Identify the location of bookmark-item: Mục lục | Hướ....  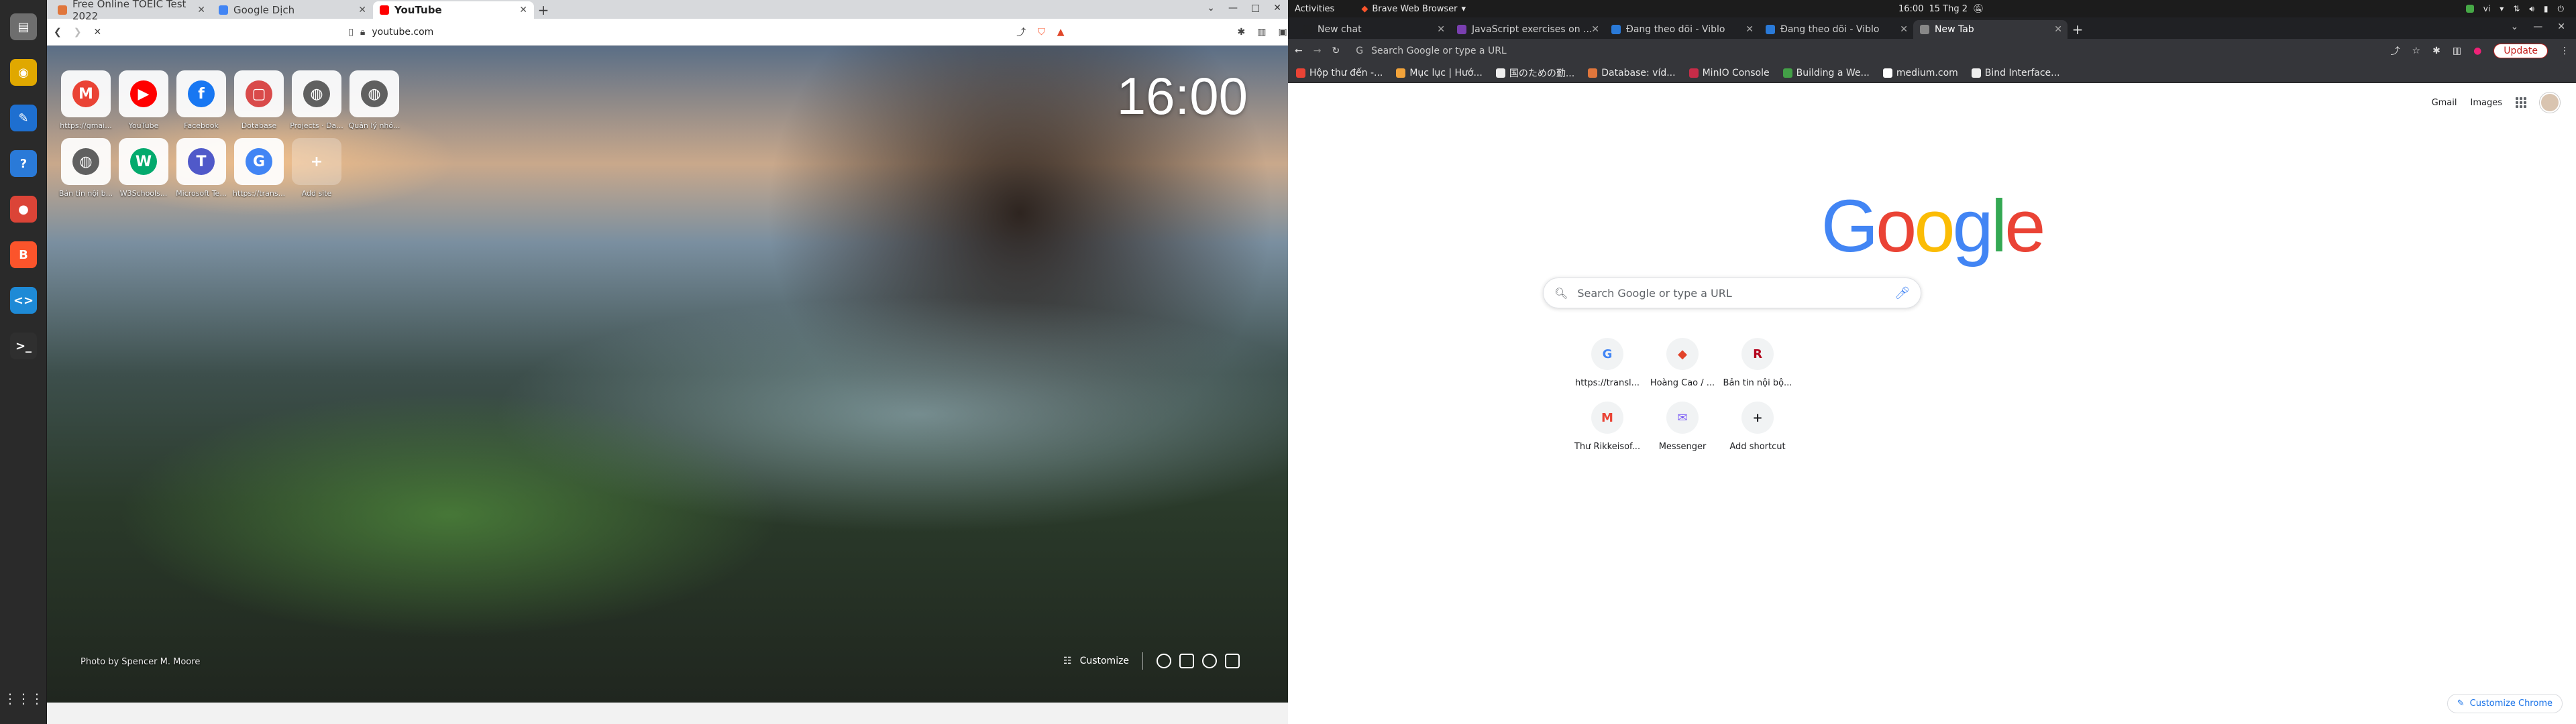
(1439, 73).